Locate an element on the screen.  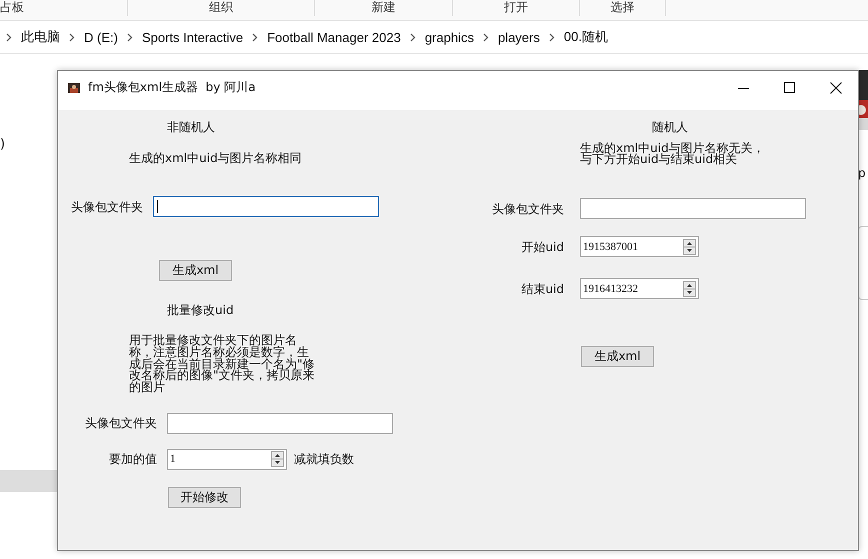
number-spinner: 1915387001 is located at coordinates (639, 246).